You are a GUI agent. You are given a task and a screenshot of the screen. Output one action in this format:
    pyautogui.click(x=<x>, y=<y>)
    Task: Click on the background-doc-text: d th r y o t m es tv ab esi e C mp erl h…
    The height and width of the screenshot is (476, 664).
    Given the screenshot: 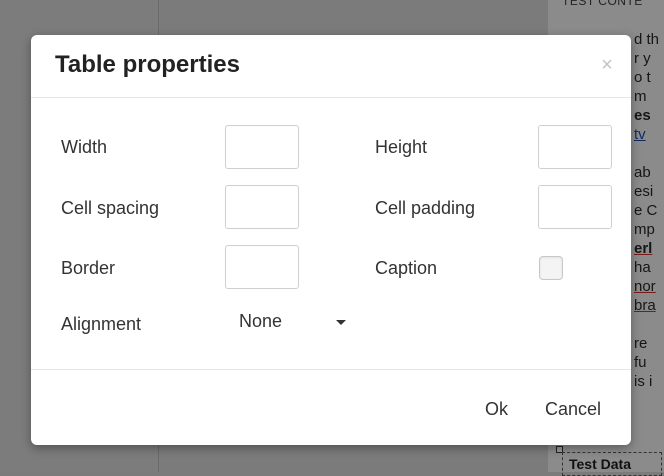 What is the action you would take?
    pyautogui.click(x=647, y=210)
    